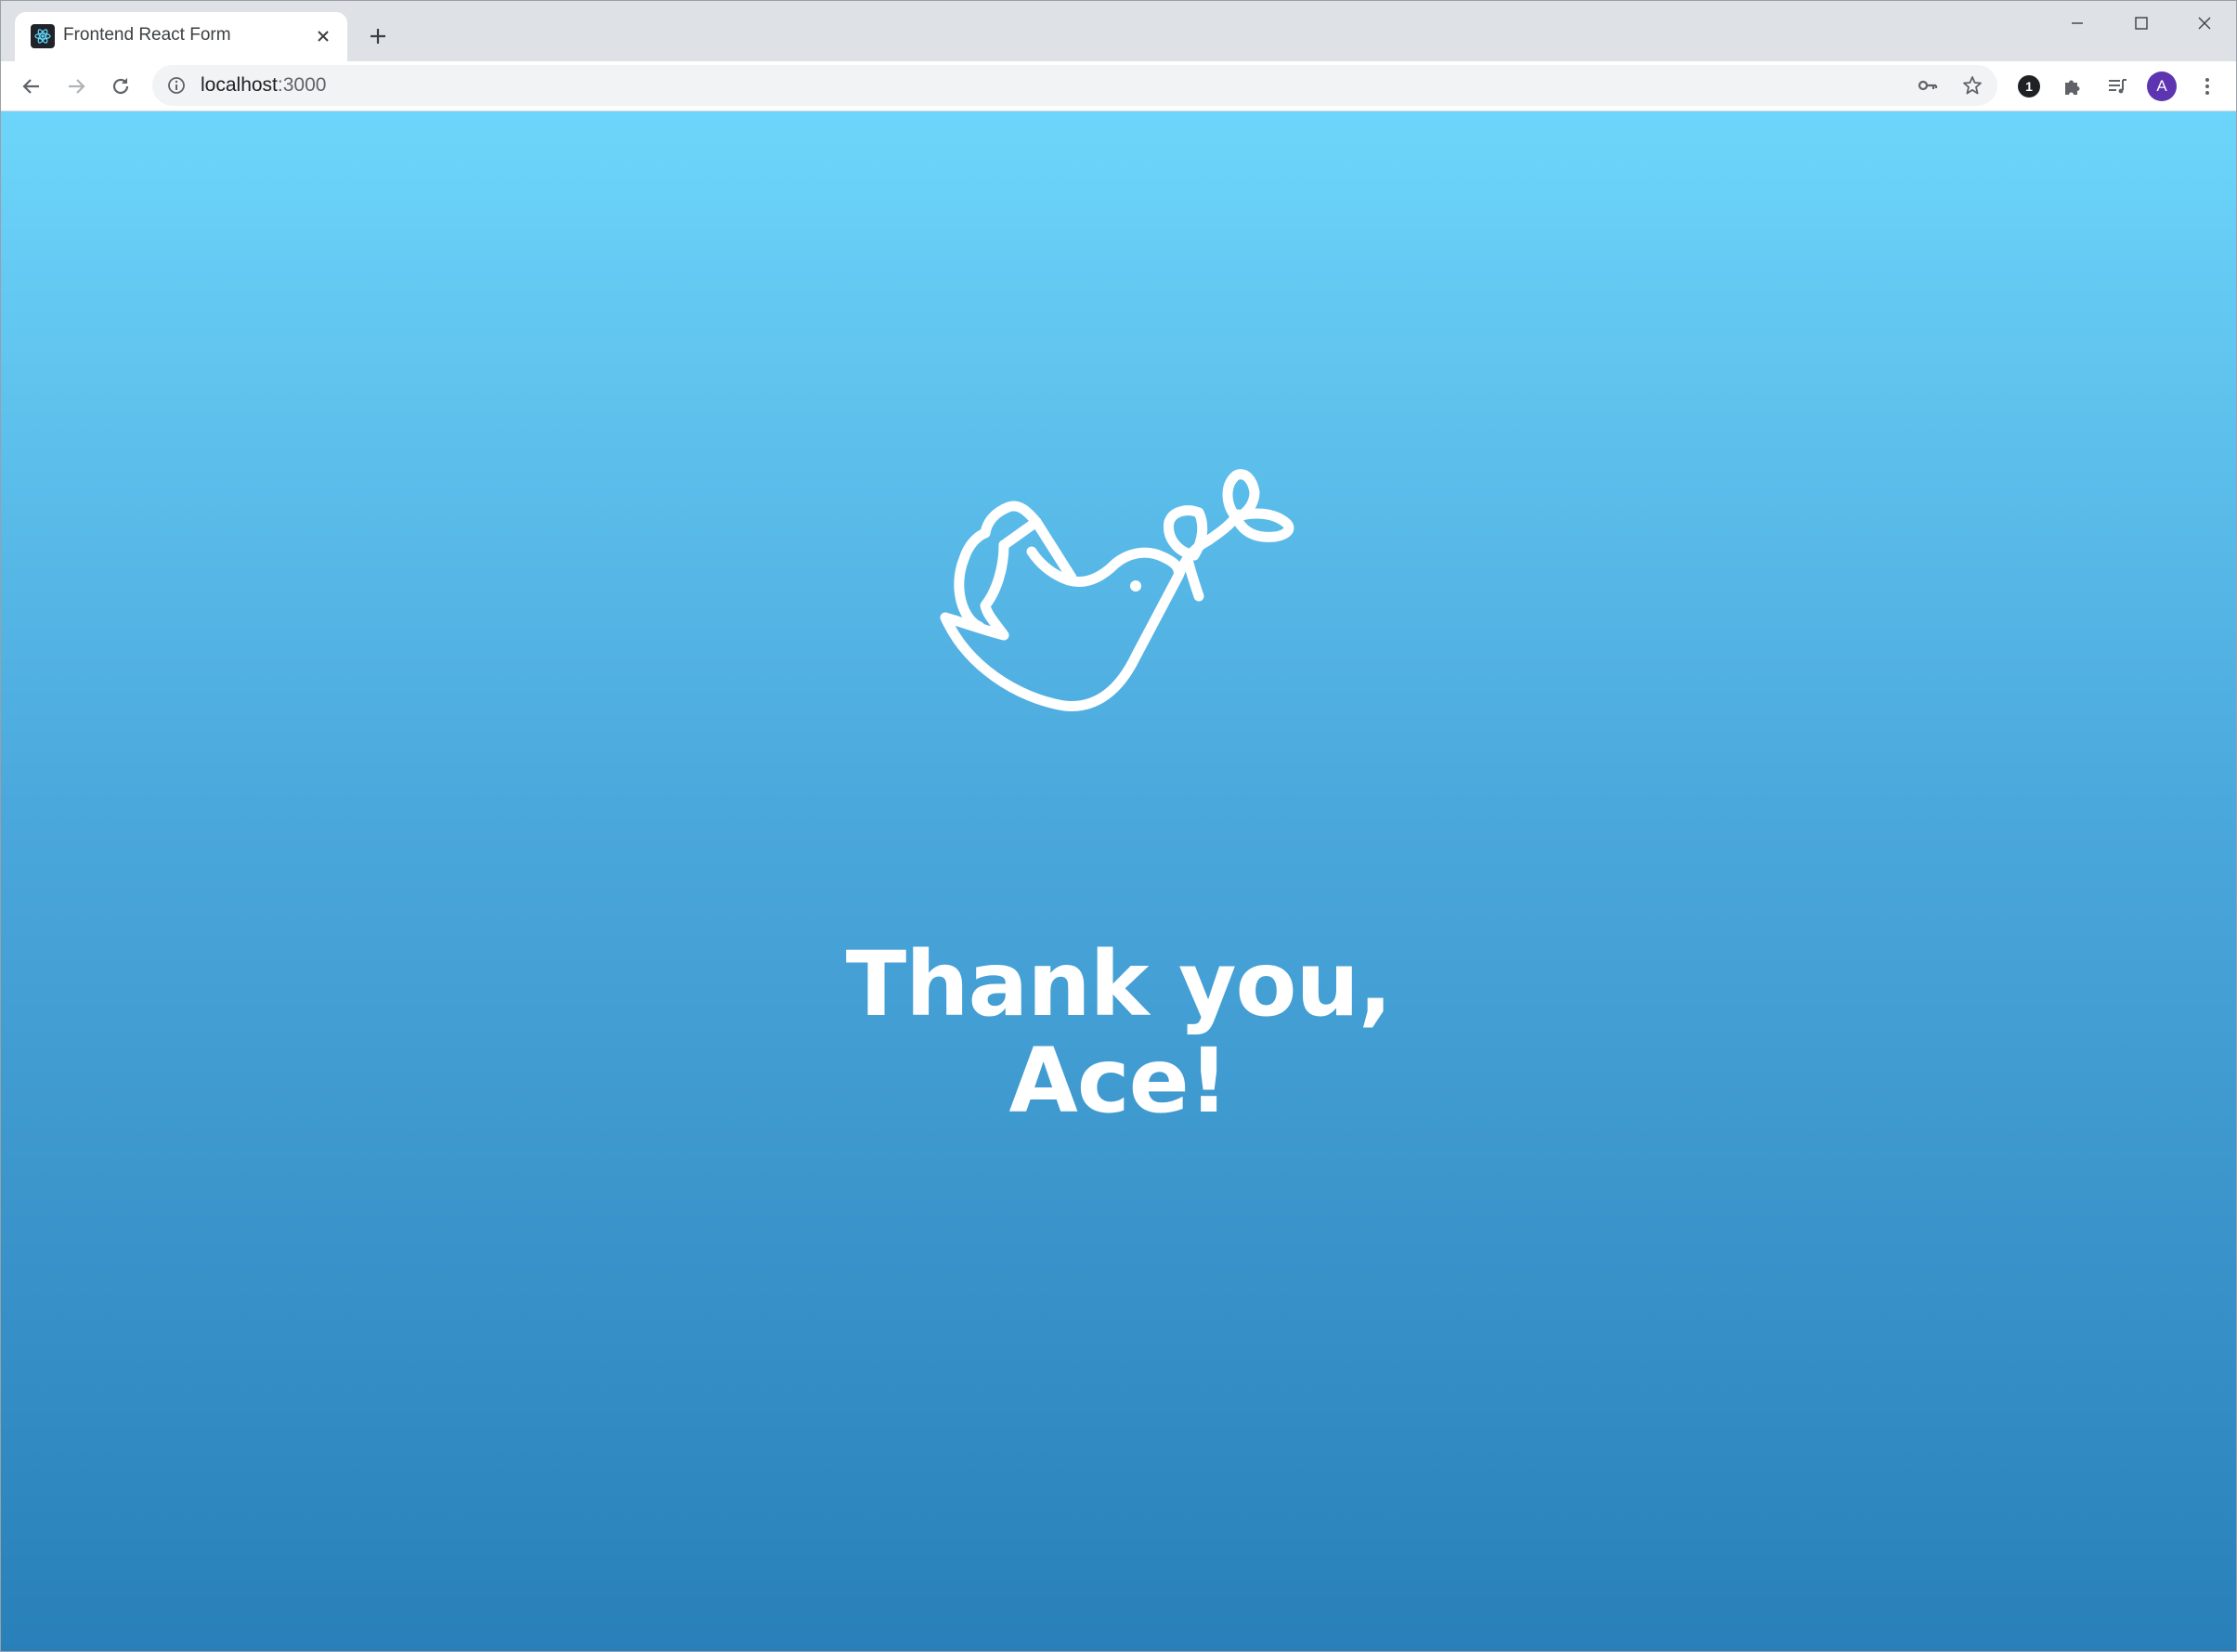 This screenshot has width=2237, height=1652. I want to click on info-icon, so click(176, 86).